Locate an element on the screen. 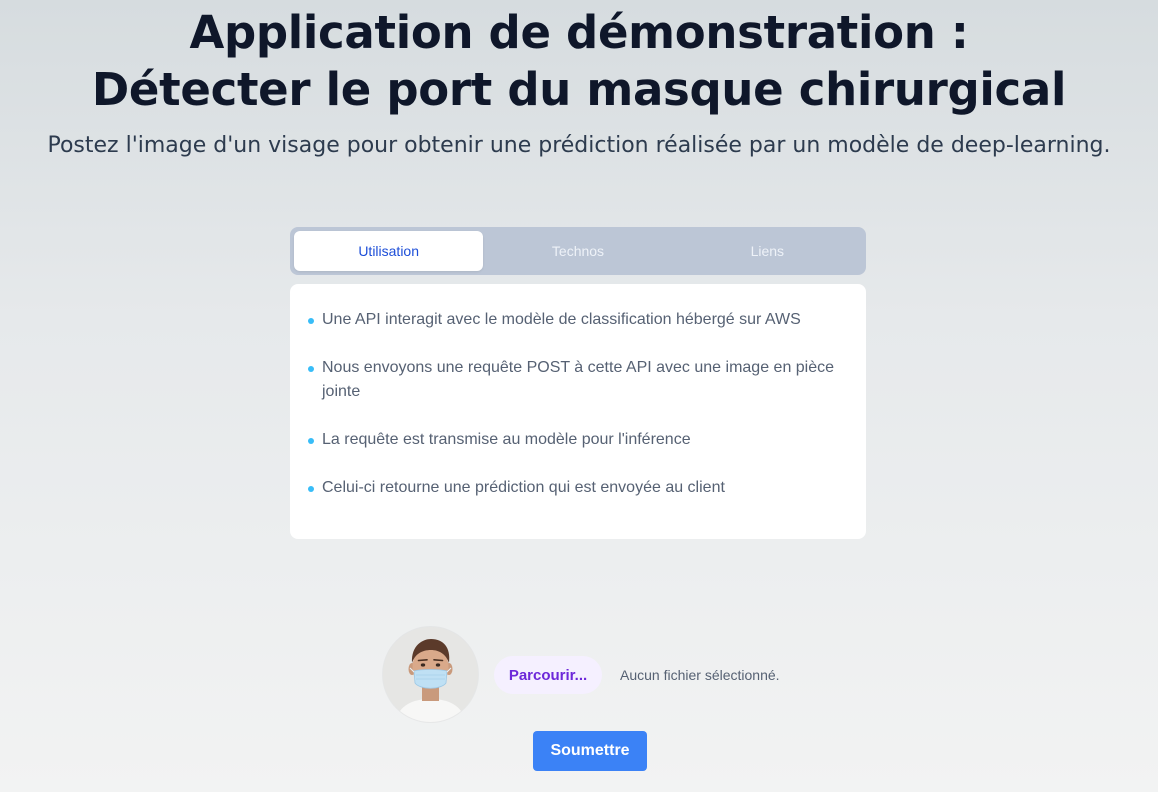  tab-bar: Utilisation Technos Liens is located at coordinates (578, 251).